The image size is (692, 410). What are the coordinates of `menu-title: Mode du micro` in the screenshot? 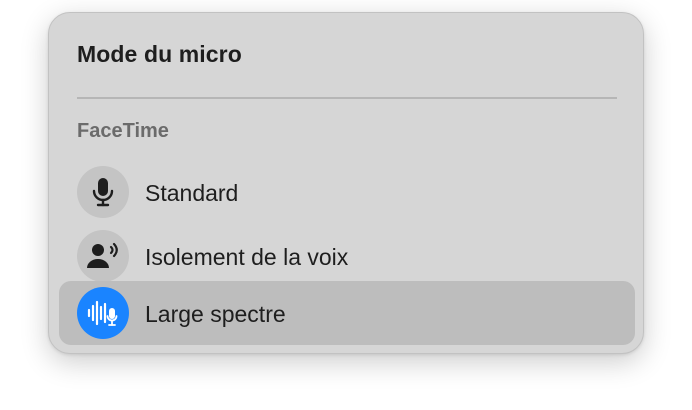 It's located at (159, 54).